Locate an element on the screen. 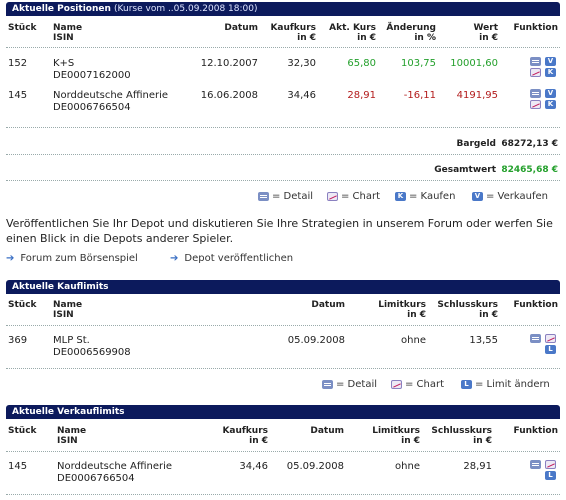 This screenshot has width=566, height=500. kl-col-isin: ISIN is located at coordinates (63, 315).